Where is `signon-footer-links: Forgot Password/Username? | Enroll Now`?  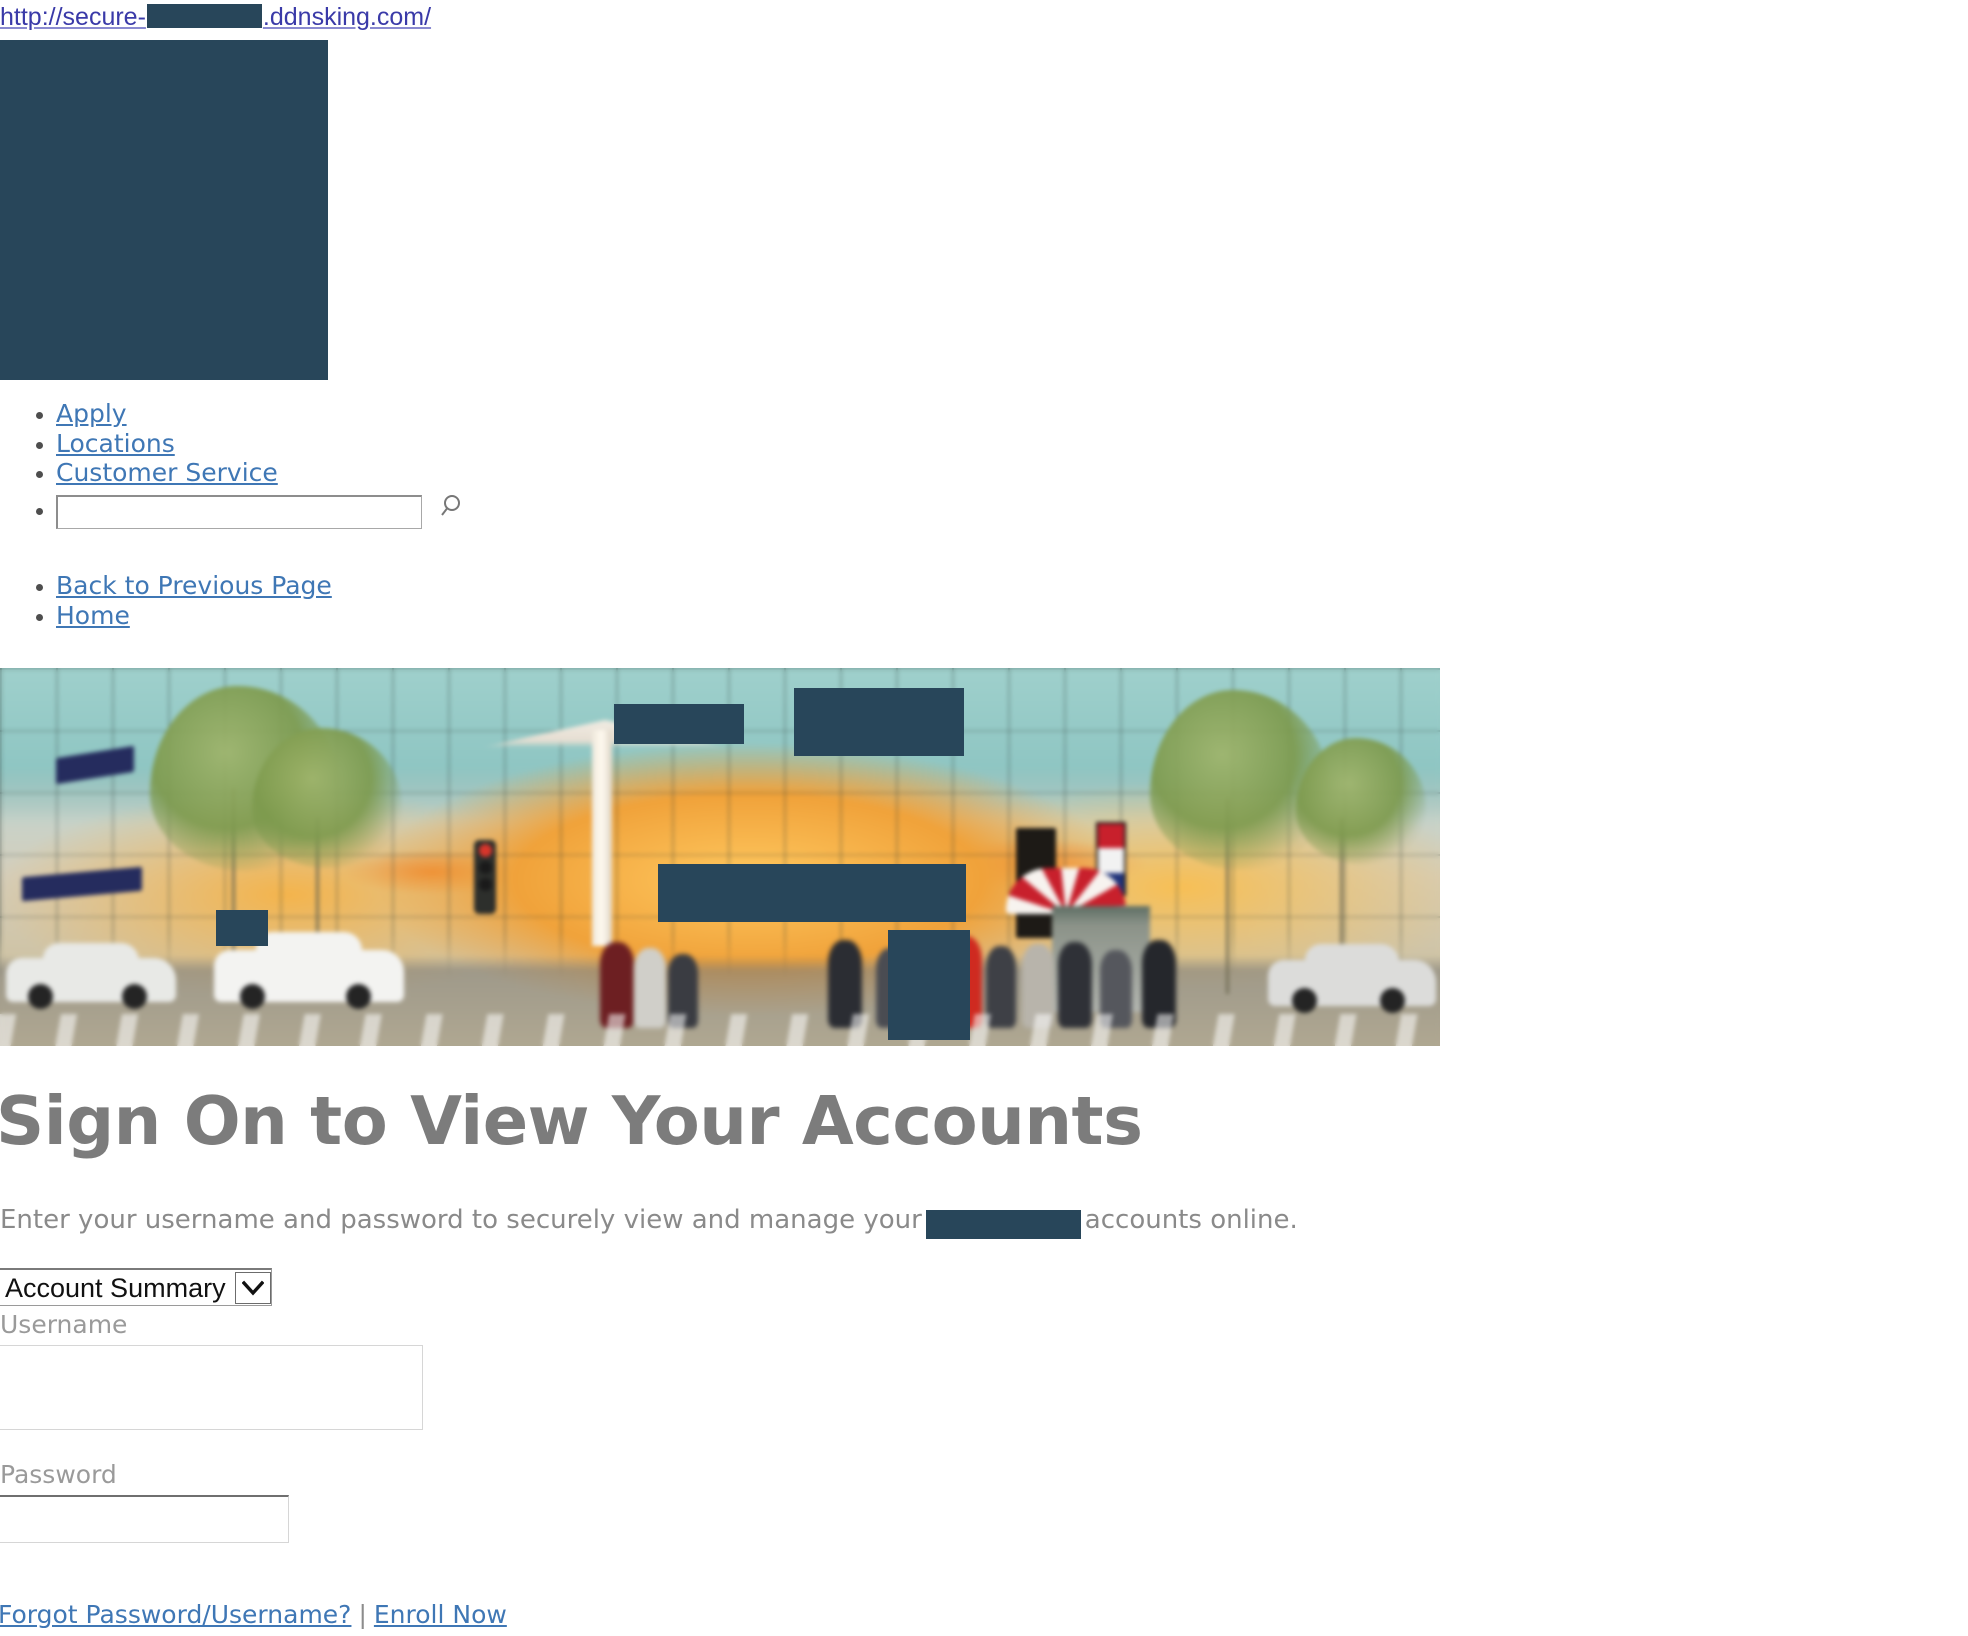 signon-footer-links: Forgot Password/Username? | Enroll Now is located at coordinates (253, 1615).